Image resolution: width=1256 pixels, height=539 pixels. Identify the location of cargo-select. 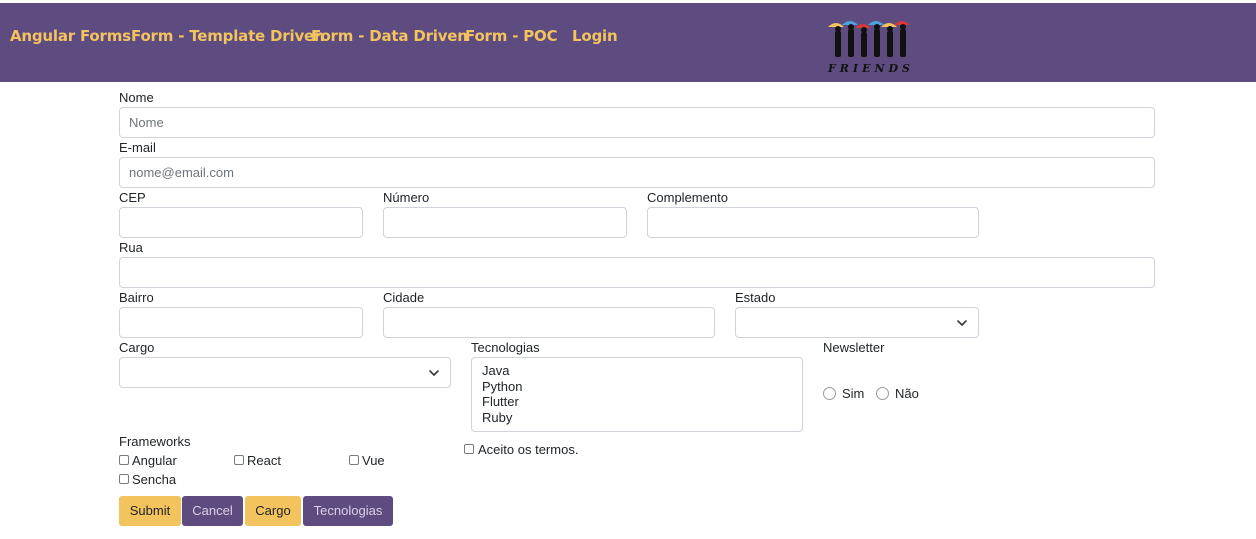
(285, 372).